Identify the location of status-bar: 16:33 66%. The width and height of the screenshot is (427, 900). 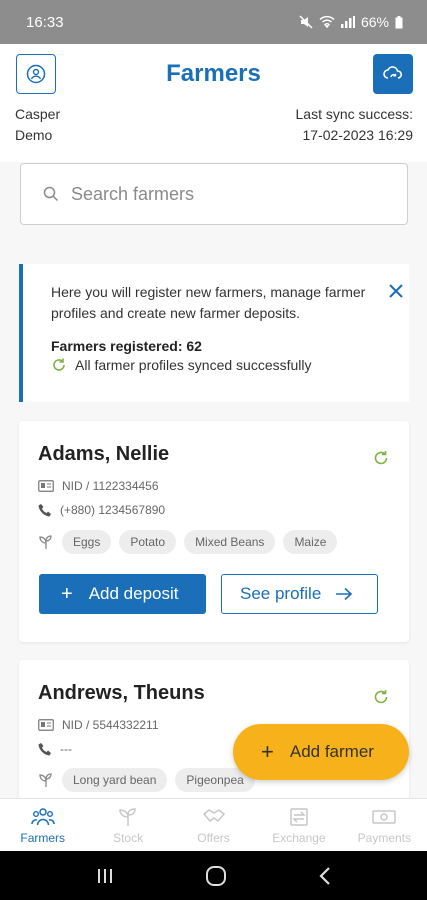
(213, 22).